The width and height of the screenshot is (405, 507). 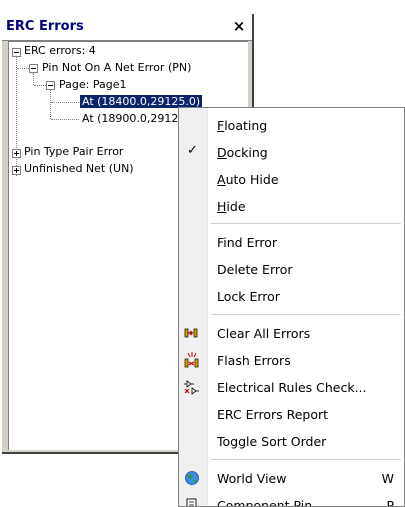 What do you see at coordinates (192, 150) in the screenshot?
I see `checkmark-icon: ✓` at bounding box center [192, 150].